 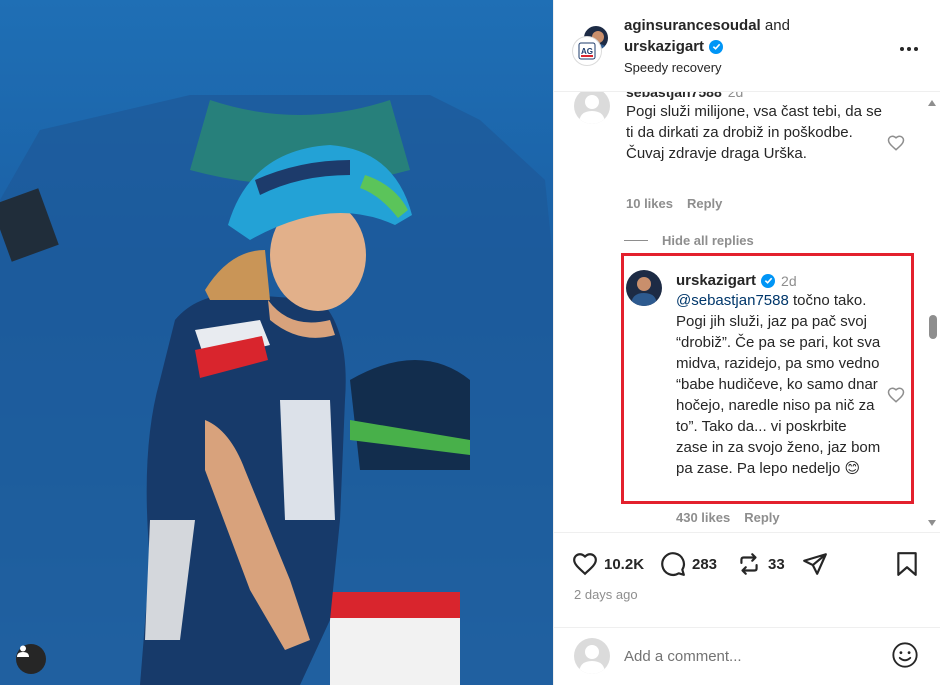 What do you see at coordinates (747, 579) in the screenshot?
I see `action-bar: 10.2K 283 33 2 days ago` at bounding box center [747, 579].